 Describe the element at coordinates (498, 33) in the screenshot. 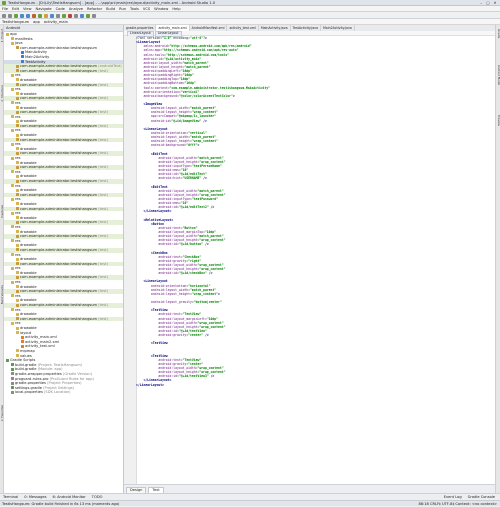

I see `right-tool-tab: Gradle` at that location.